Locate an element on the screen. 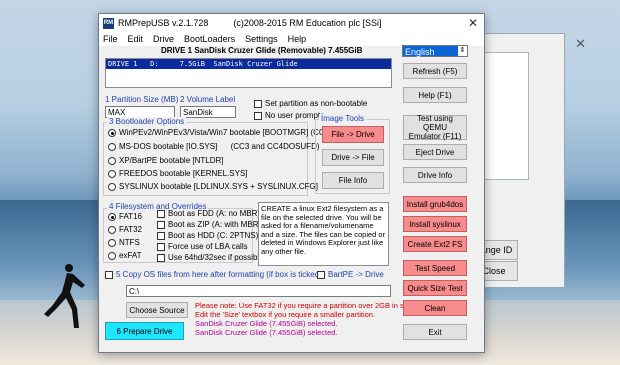 The width and height of the screenshot is (620, 365). test-qemu-label-1: Test using QEMU is located at coordinates (435, 123).